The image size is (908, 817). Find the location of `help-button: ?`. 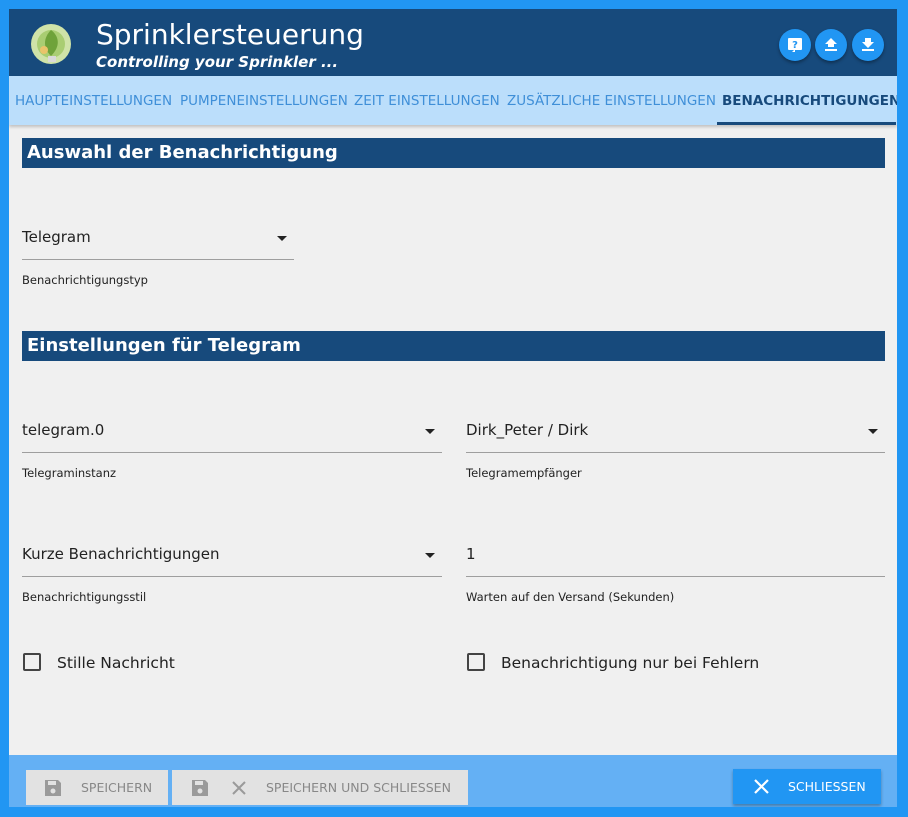

help-button: ? is located at coordinates (795, 45).